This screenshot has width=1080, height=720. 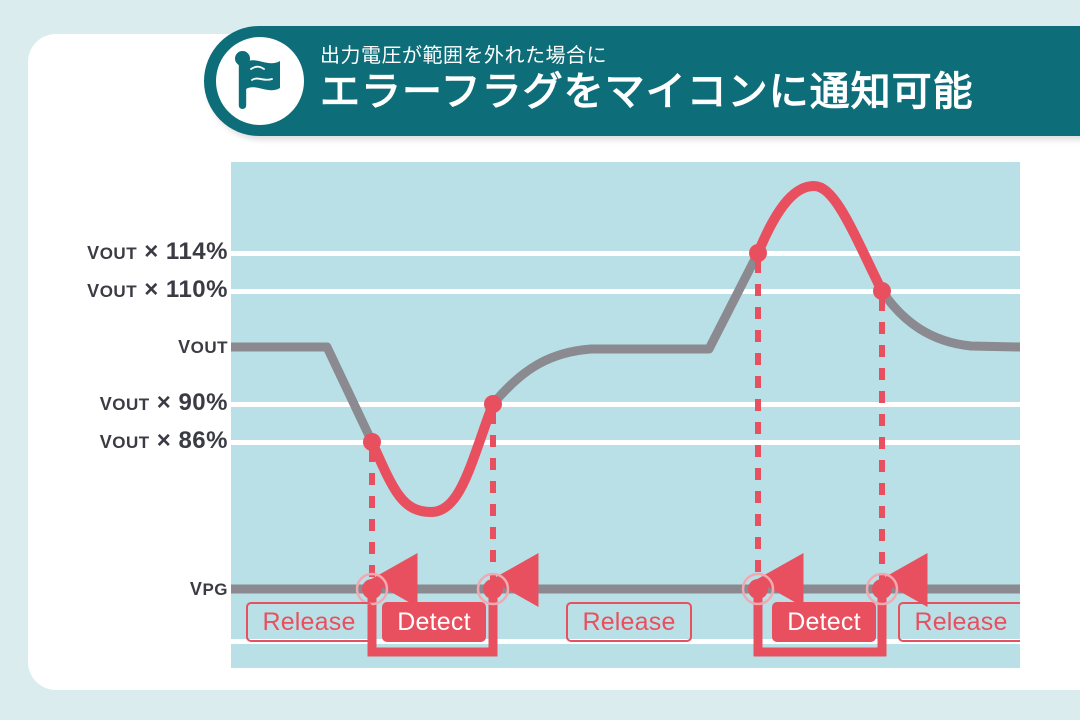 I want to click on state-box-detect-2: Detect, so click(x=824, y=622).